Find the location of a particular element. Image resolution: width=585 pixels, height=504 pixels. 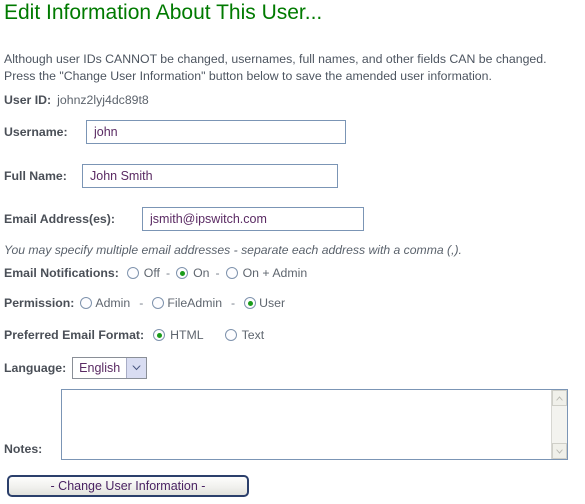

user-id-row: User ID: johnz2lyj4dc89t8 is located at coordinates (76, 100).